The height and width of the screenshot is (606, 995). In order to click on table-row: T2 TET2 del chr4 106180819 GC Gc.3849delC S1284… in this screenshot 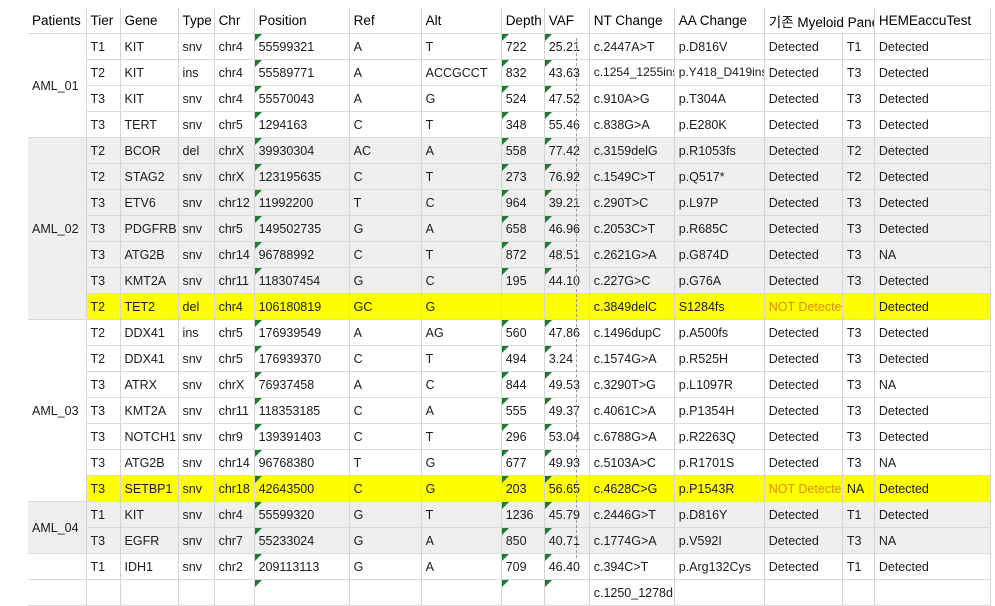, I will do `click(510, 306)`.